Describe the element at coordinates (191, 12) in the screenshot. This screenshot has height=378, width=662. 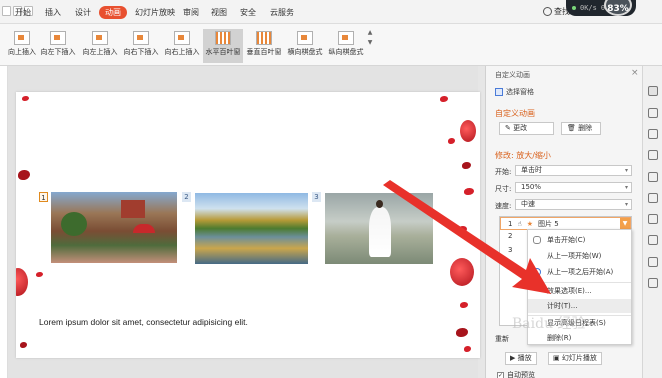
I see `tab-review: 审阅` at that location.